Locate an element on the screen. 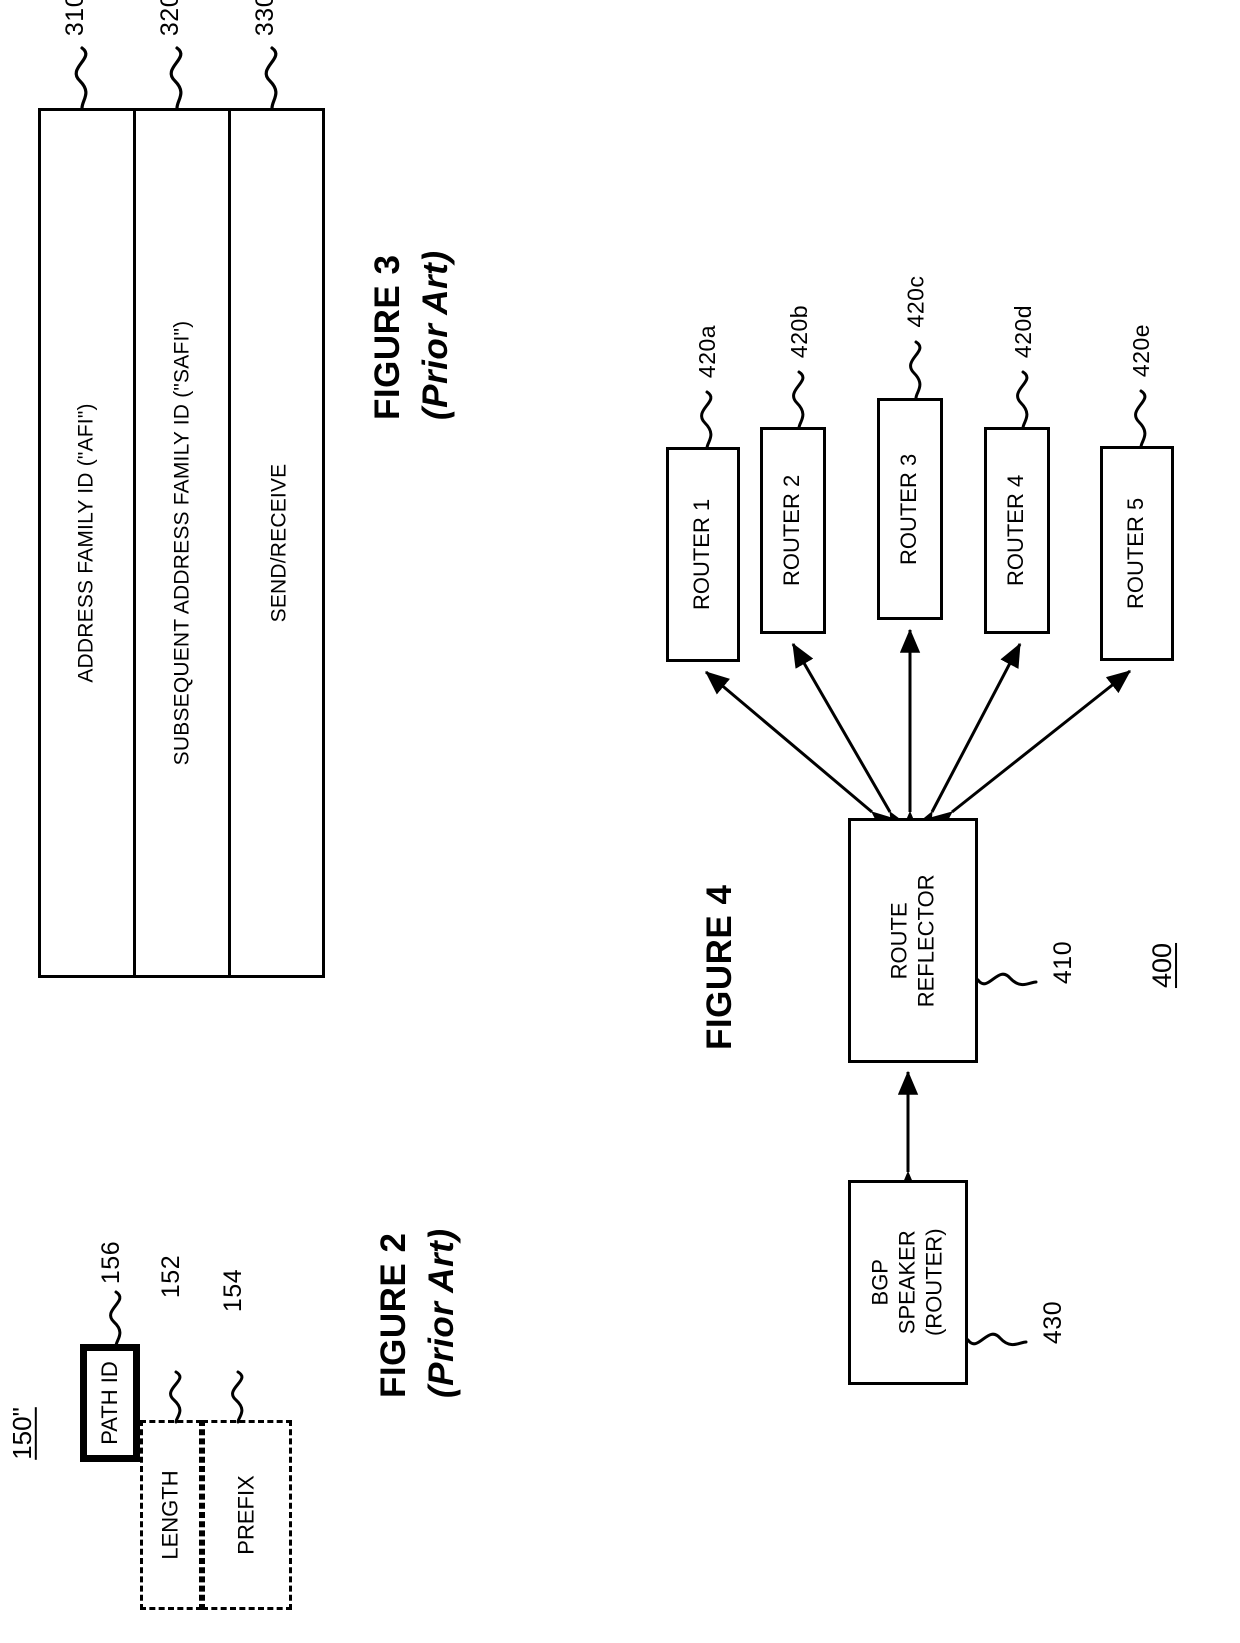 The image size is (1240, 1643). fig4-bgp-speaker-line1: BGP is located at coordinates (880, 1282).